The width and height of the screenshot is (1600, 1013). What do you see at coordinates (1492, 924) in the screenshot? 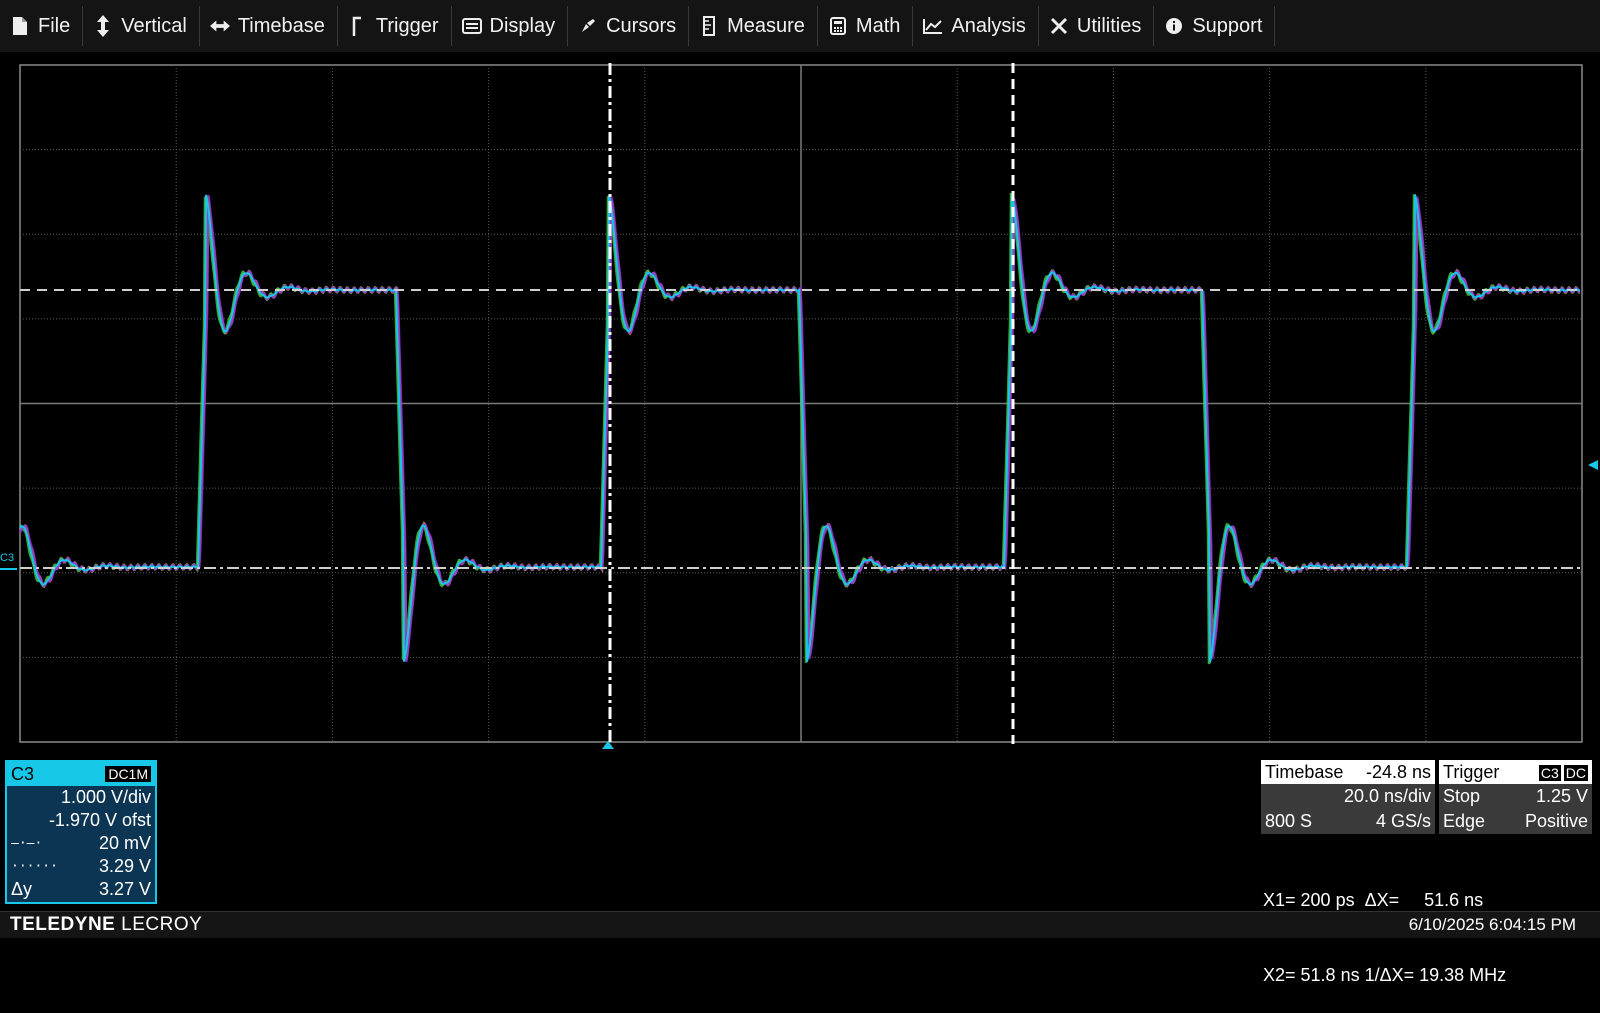
I see `status-datetime: 6/10/2025 6:04:15 PM` at bounding box center [1492, 924].